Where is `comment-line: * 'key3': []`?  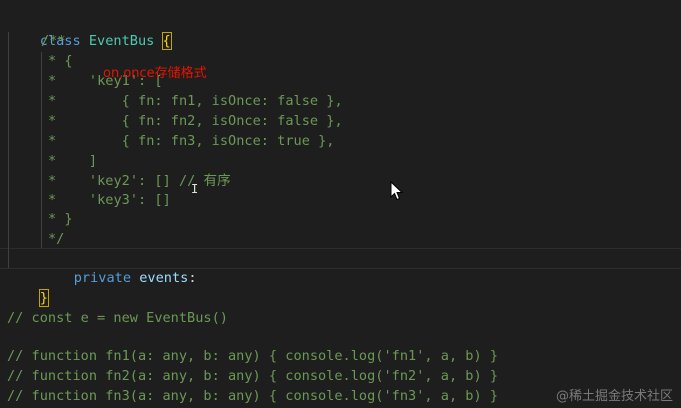 comment-line: * 'key3': [] is located at coordinates (109, 200).